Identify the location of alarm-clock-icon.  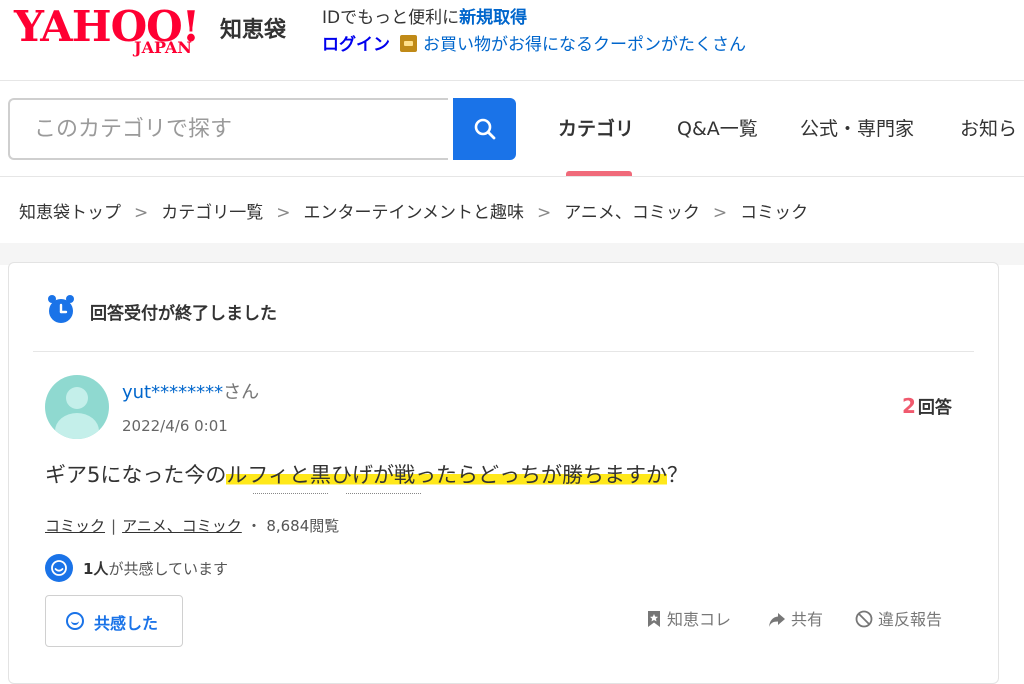
(61, 309).